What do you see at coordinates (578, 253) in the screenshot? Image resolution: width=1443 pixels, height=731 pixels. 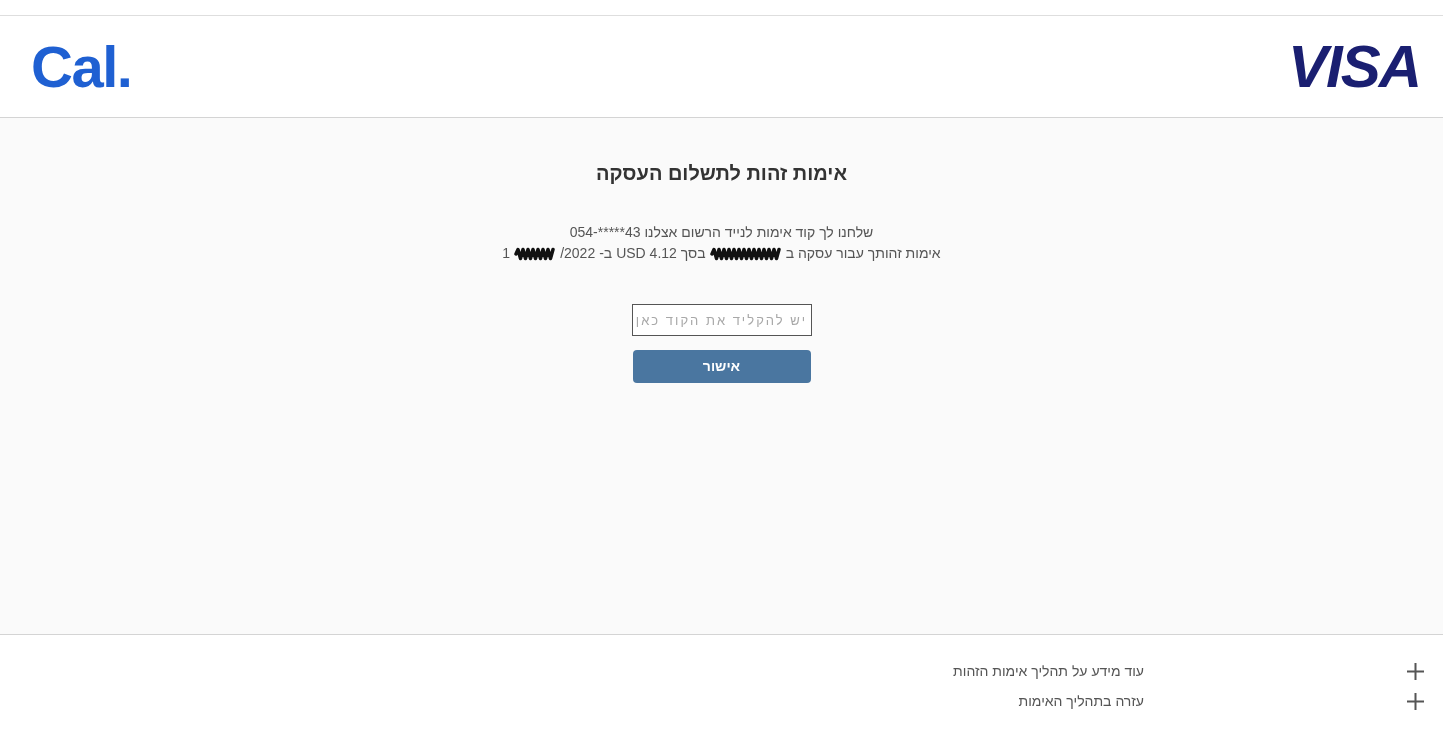 I see `message-text: /2022` at bounding box center [578, 253].